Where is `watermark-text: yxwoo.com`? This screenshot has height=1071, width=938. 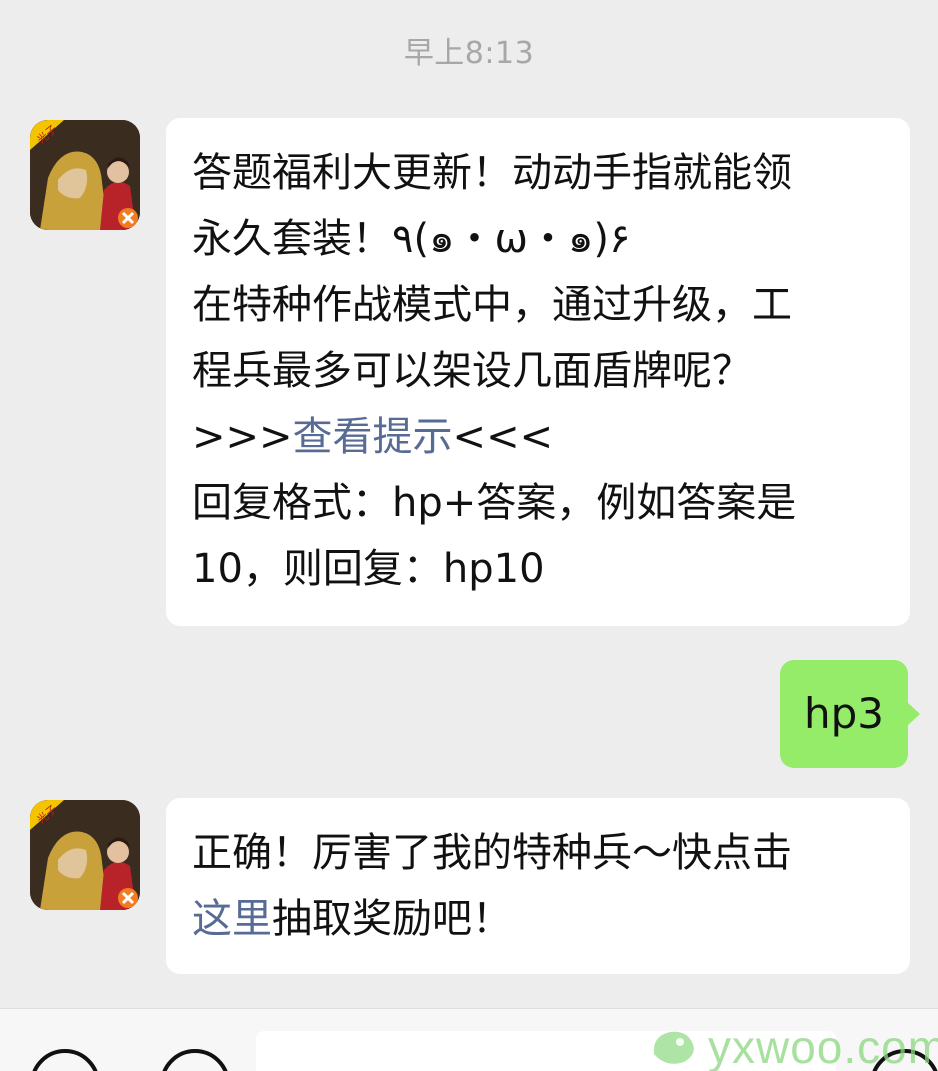
watermark-text: yxwoo.com is located at coordinates (823, 1046).